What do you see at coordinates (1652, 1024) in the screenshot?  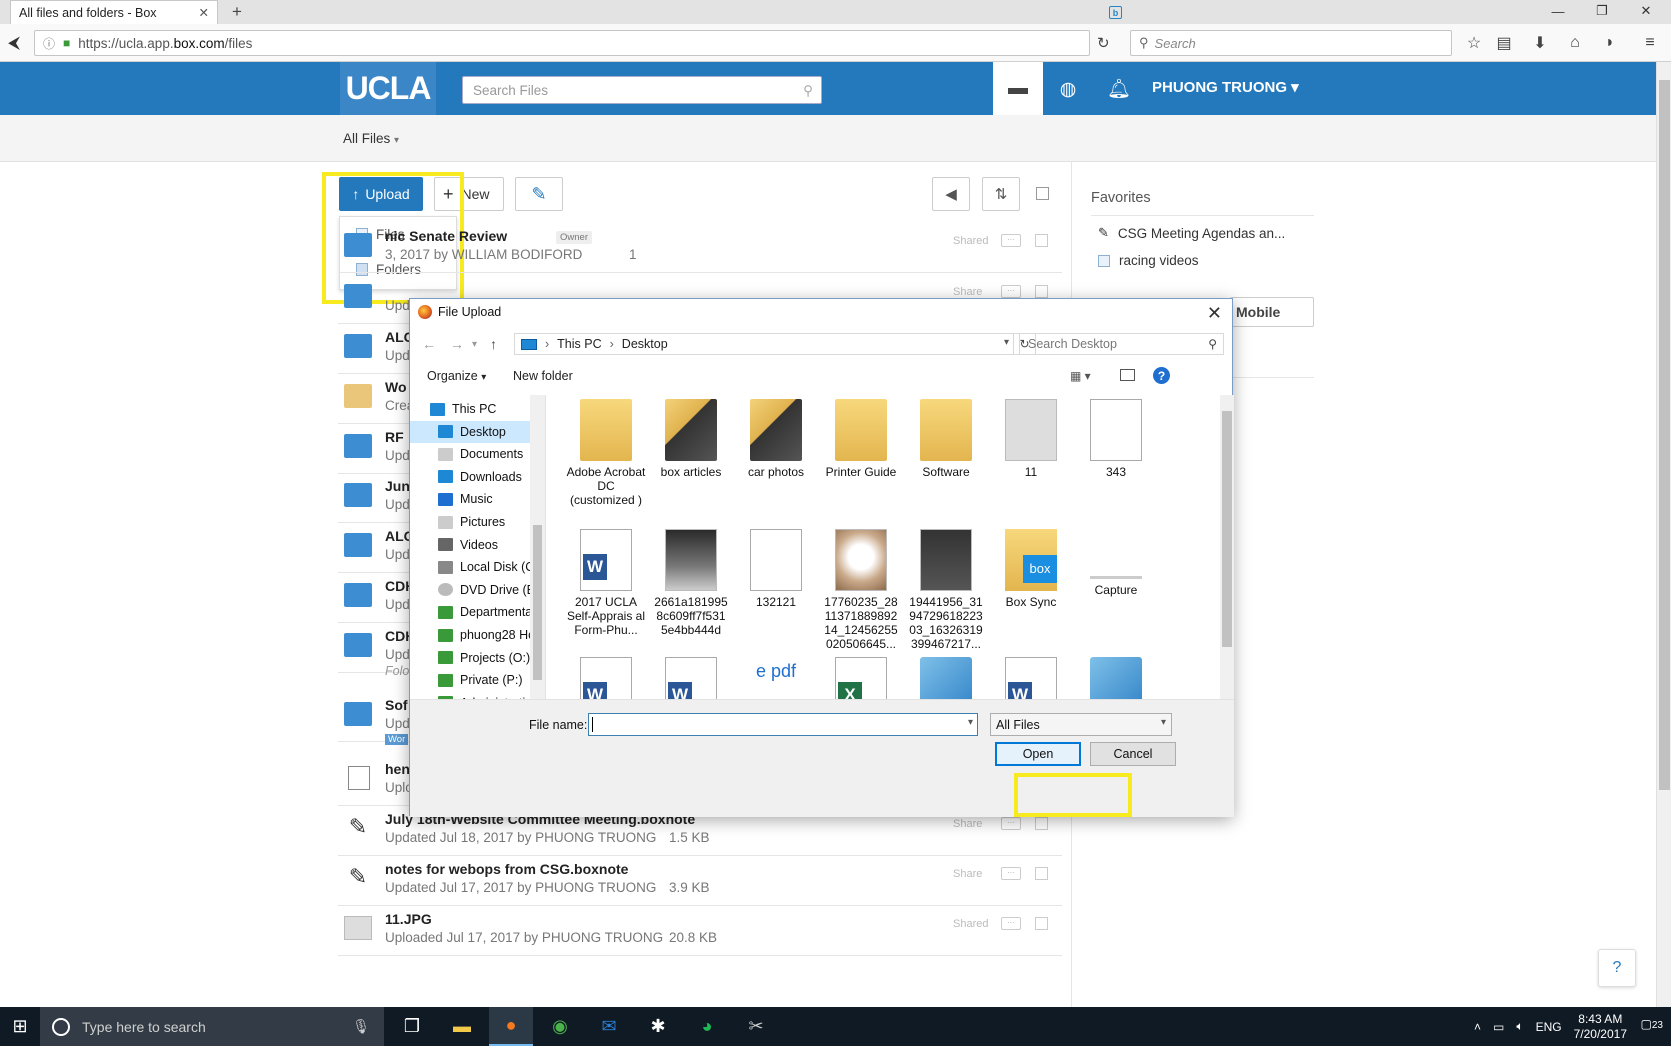 I see `notification-center: ▢23` at bounding box center [1652, 1024].